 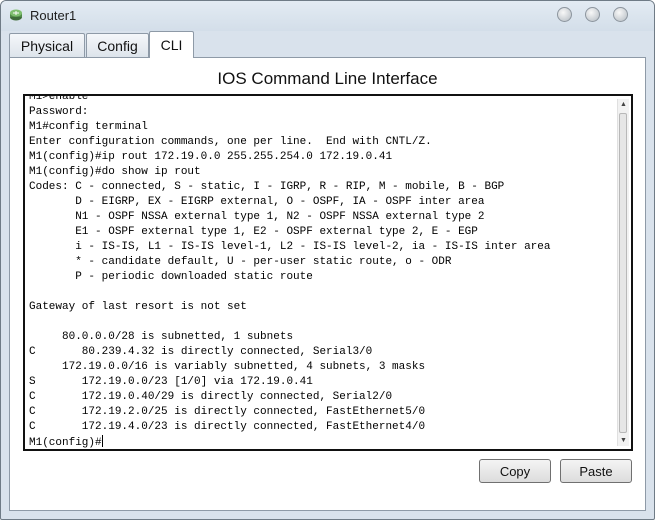 I want to click on tab-physical: Physical, so click(x=47, y=45).